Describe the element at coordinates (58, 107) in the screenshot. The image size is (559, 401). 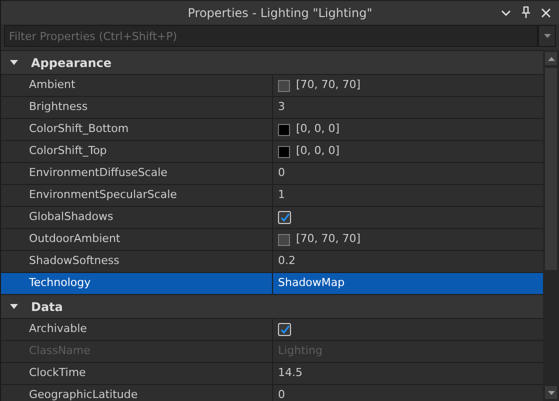
I see `property-name: Brightness` at that location.